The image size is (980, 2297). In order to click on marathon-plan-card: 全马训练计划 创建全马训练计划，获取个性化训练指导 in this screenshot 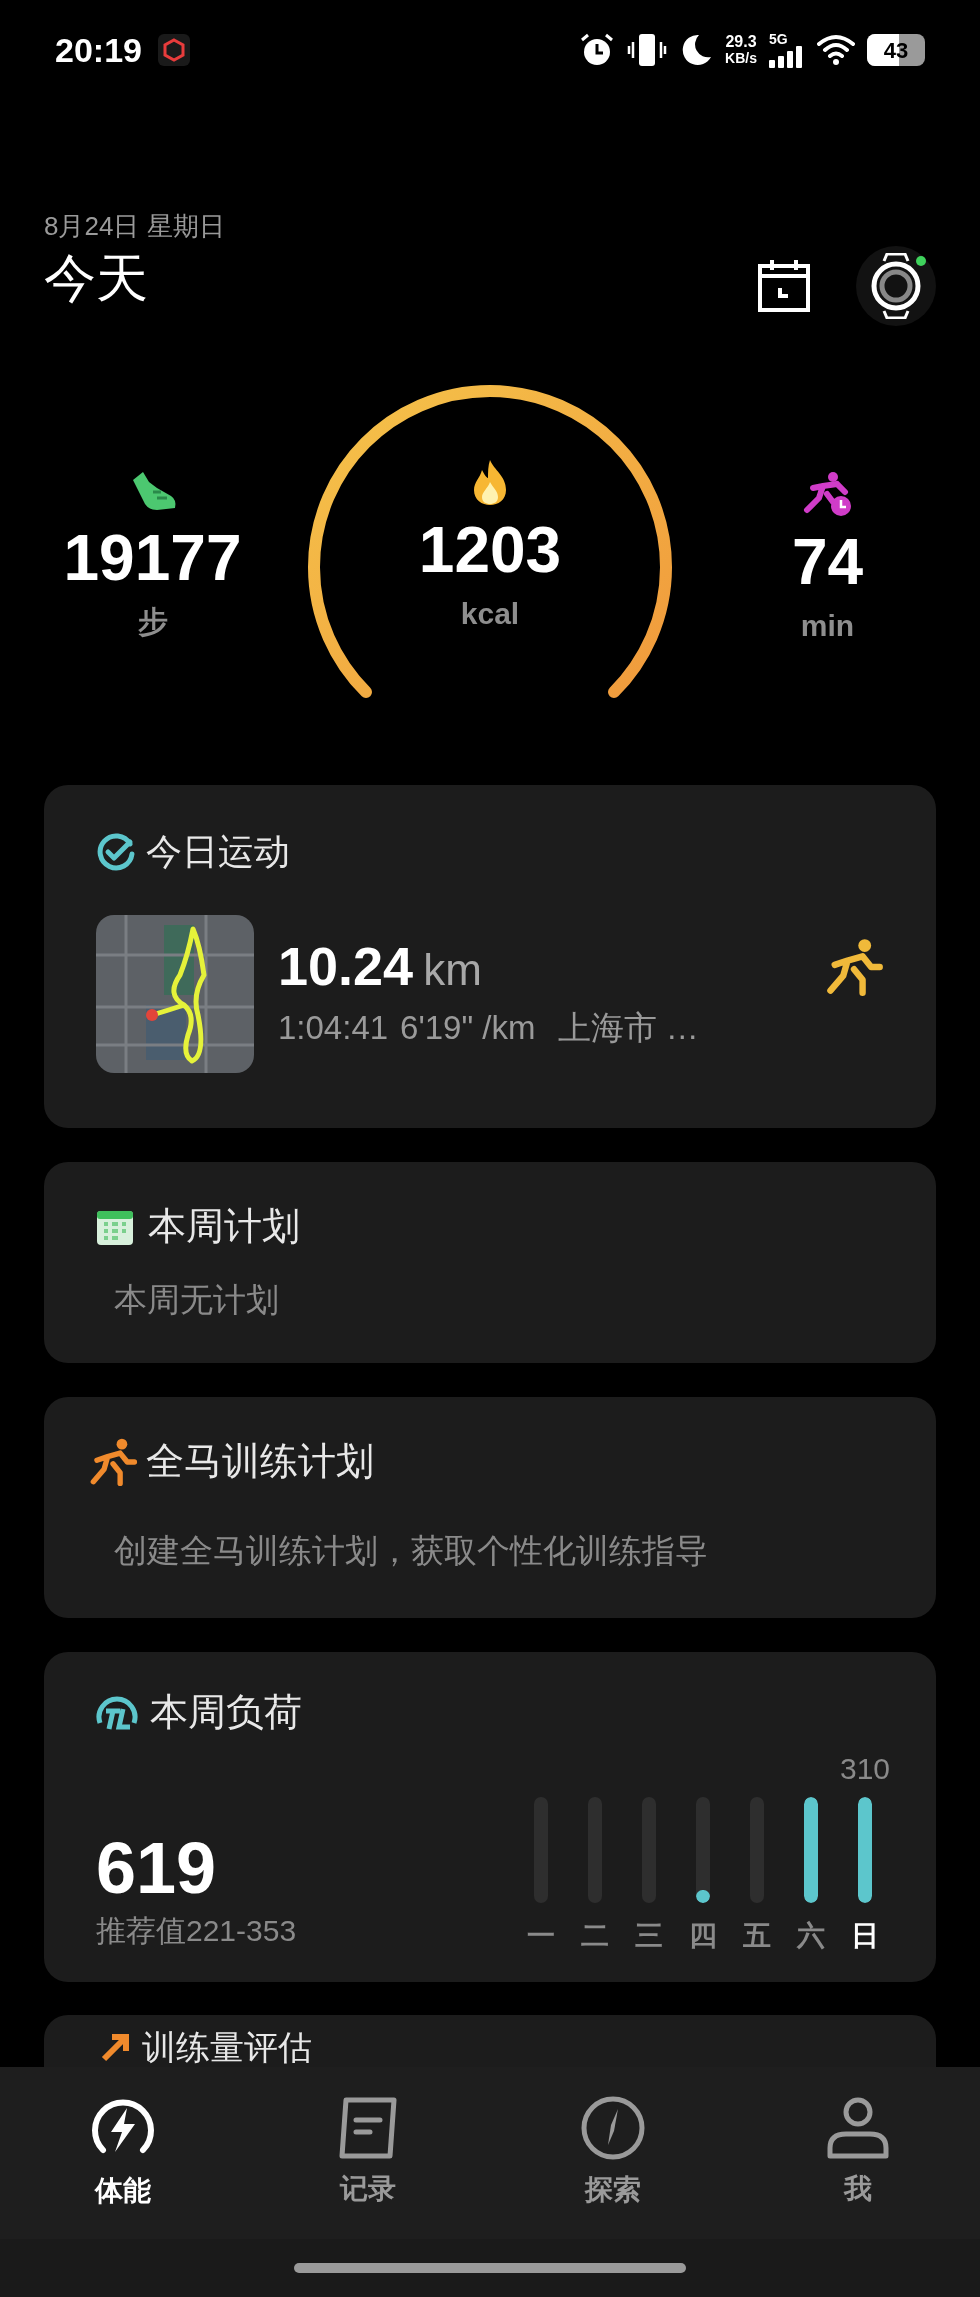, I will do `click(490, 1507)`.